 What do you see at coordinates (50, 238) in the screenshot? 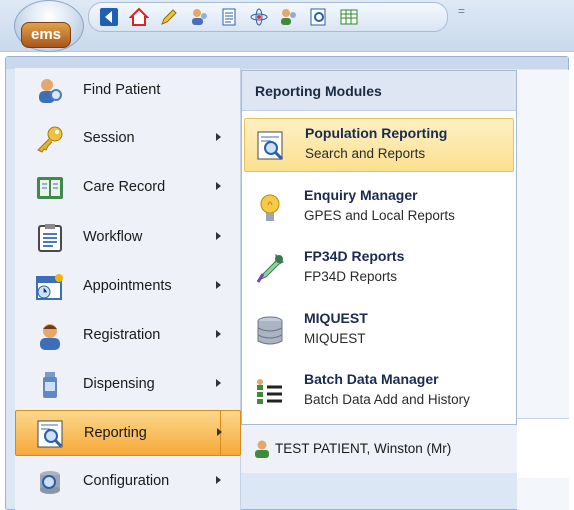
I see `clipboard-icon` at bounding box center [50, 238].